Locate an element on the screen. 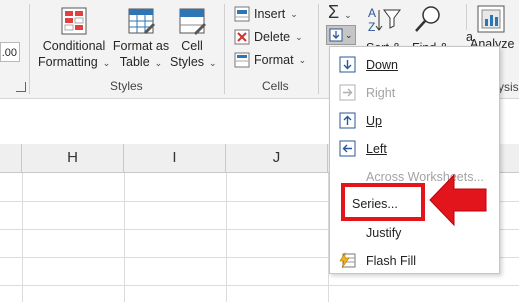 Image resolution: width=519 pixels, height=302 pixels. cells-group-label: Cells is located at coordinates (275, 86).